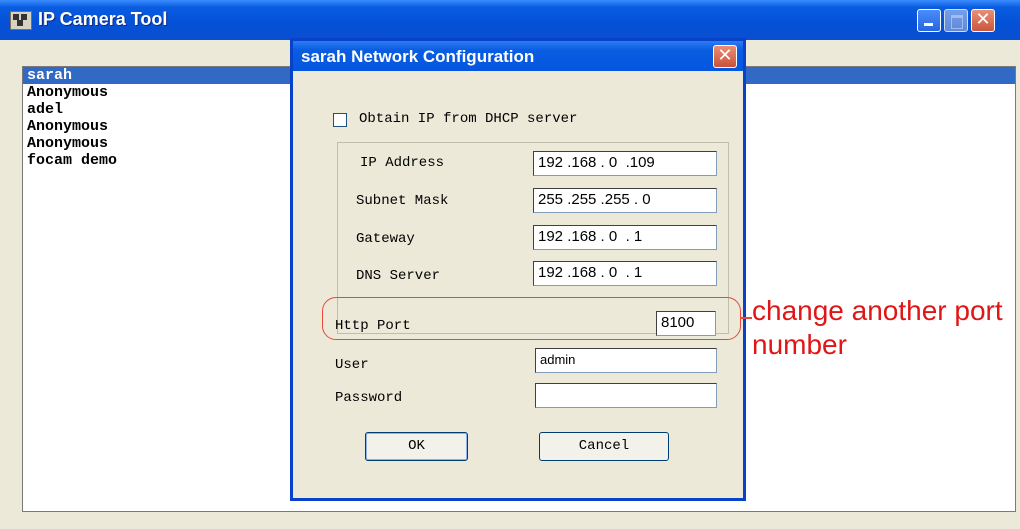  Describe the element at coordinates (402, 163) in the screenshot. I see `ip-address-label: IP Address` at that location.